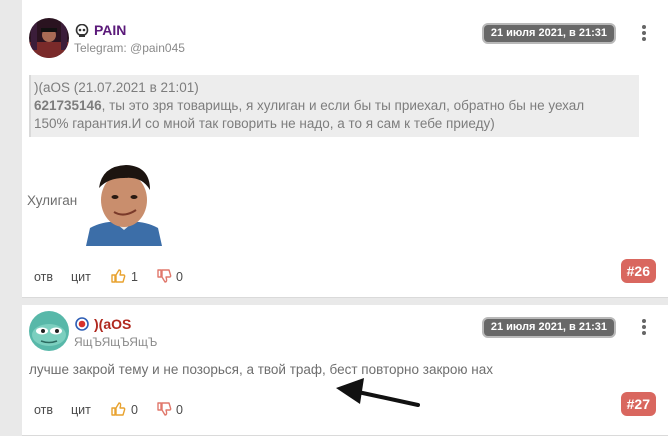 Image resolution: width=668 pixels, height=436 pixels. Describe the element at coordinates (82, 30) in the screenshot. I see `skull-icon` at that location.